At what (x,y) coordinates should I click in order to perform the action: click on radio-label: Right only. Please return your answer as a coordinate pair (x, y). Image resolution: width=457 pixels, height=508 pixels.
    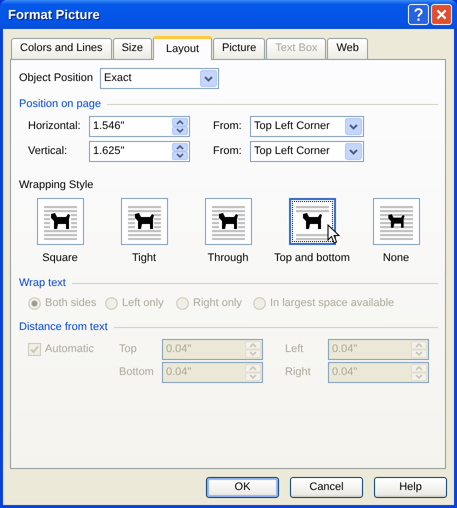
    Looking at the image, I should click on (217, 303).